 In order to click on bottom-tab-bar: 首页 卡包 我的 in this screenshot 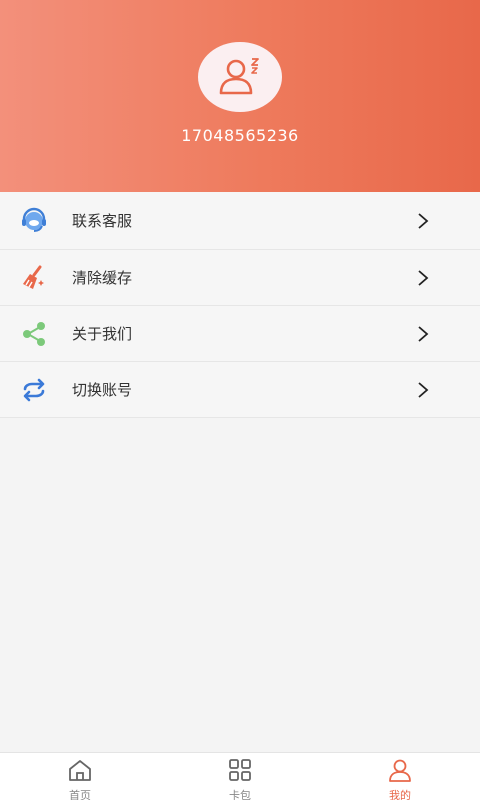, I will do `click(240, 776)`.